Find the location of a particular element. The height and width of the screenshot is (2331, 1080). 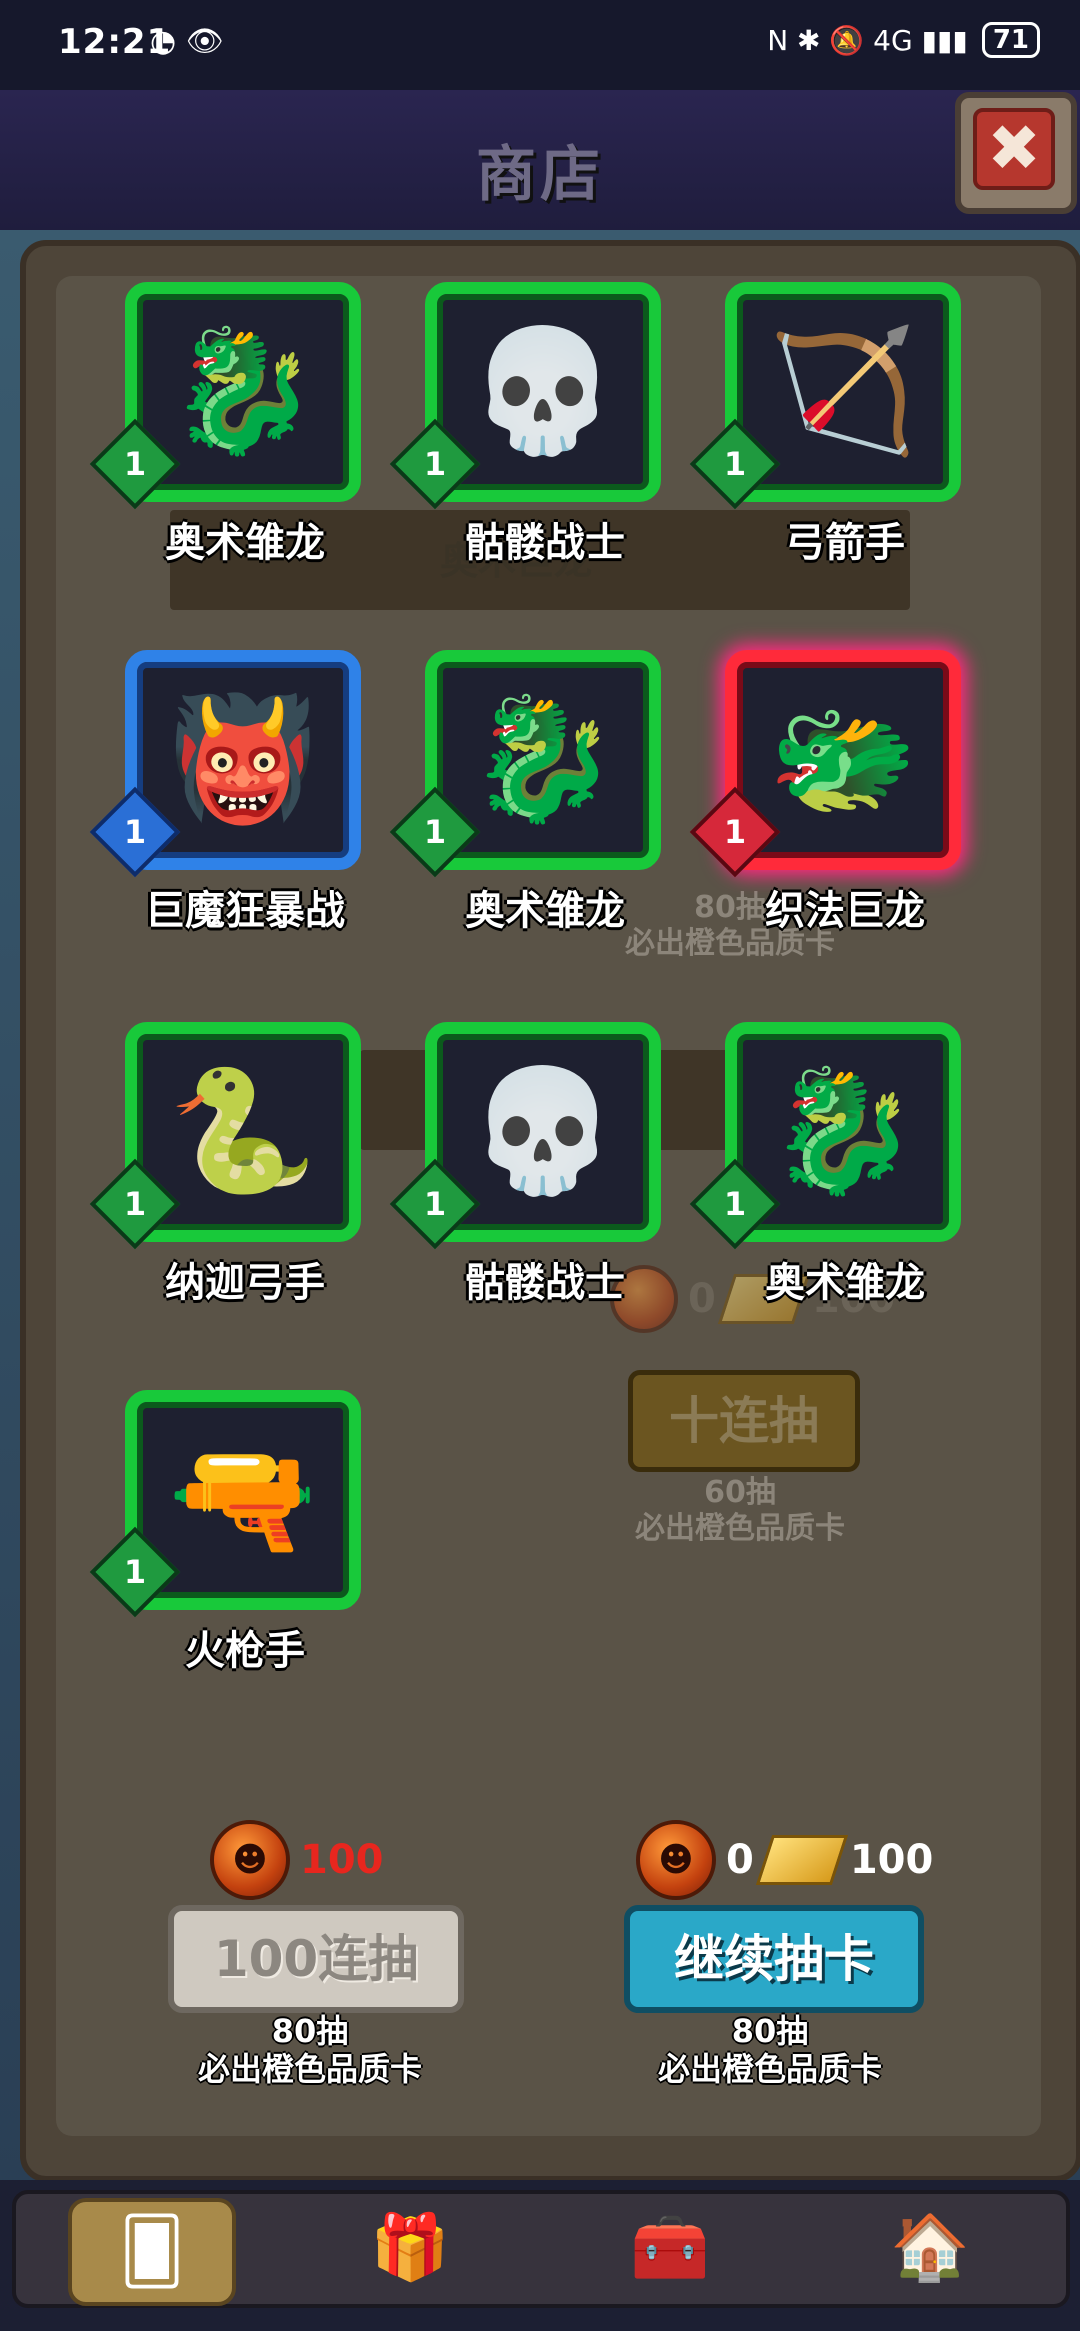

nav-gifts: 🎁 is located at coordinates (410, 2248).